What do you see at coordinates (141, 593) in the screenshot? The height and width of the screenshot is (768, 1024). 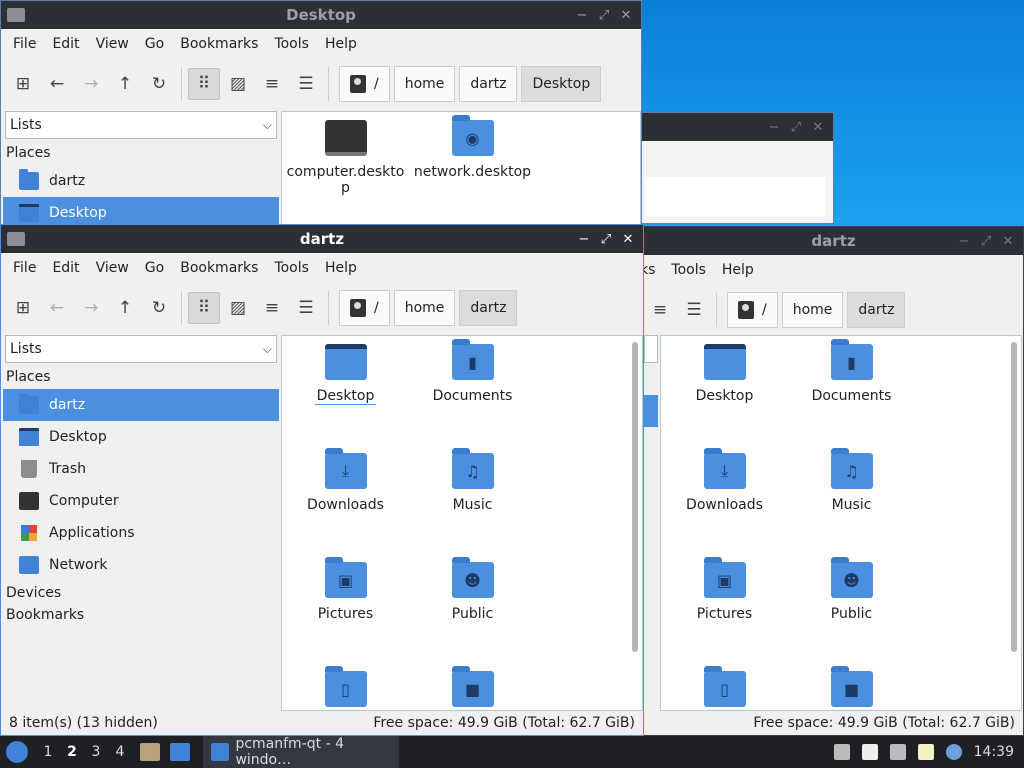 I see `devices-header: Devices` at bounding box center [141, 593].